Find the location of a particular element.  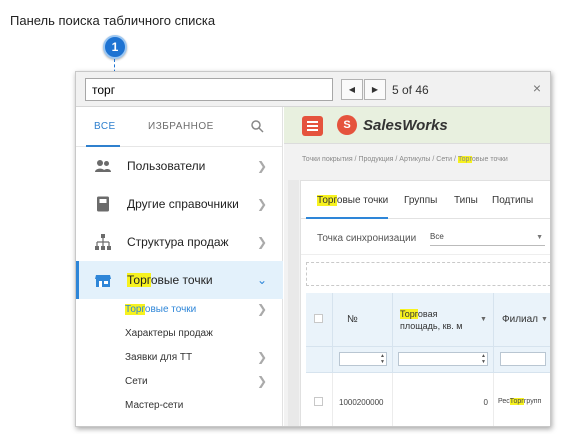

hamburger-icon is located at coordinates (312, 122).